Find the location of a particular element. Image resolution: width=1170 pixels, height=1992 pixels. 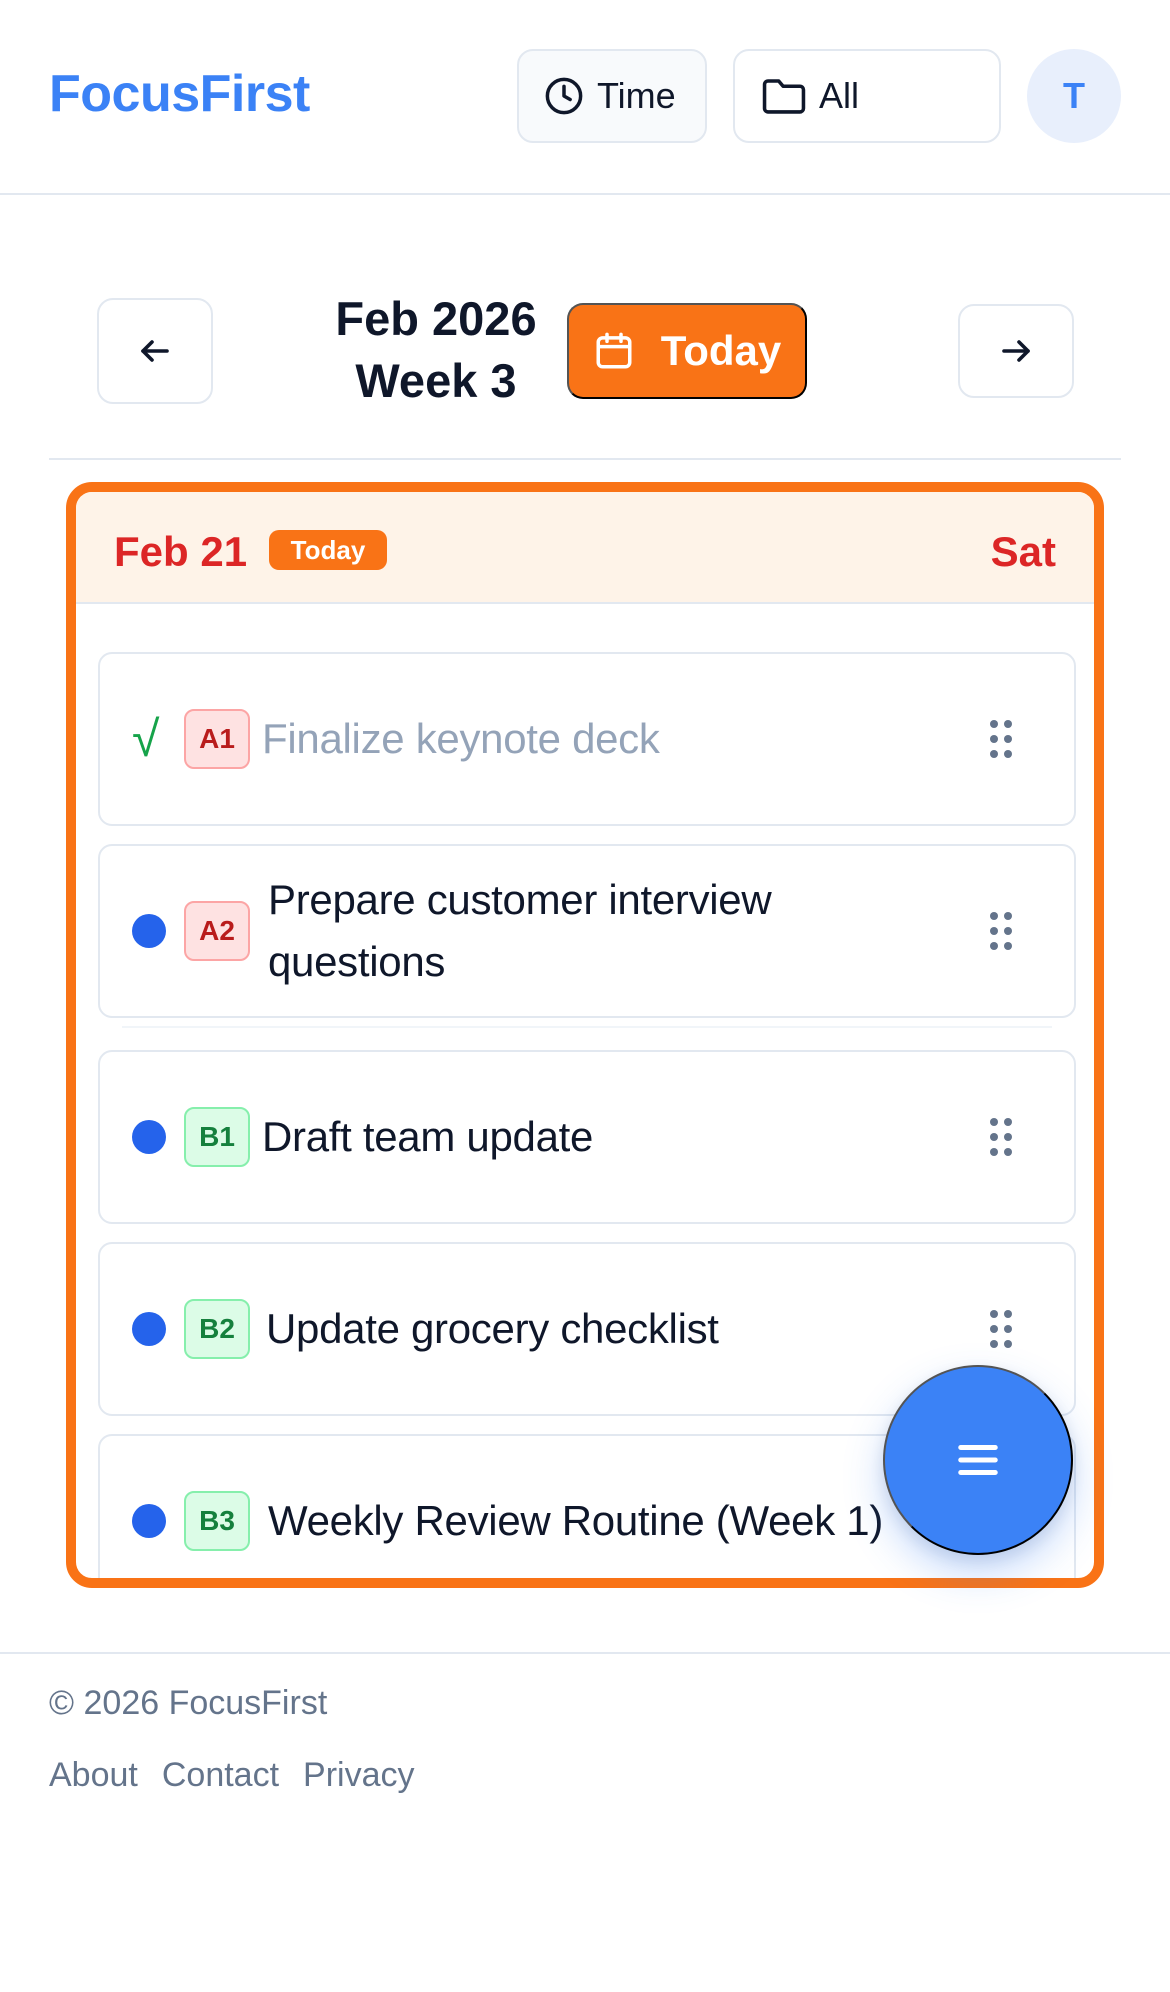

today-button: Today is located at coordinates (687, 351).